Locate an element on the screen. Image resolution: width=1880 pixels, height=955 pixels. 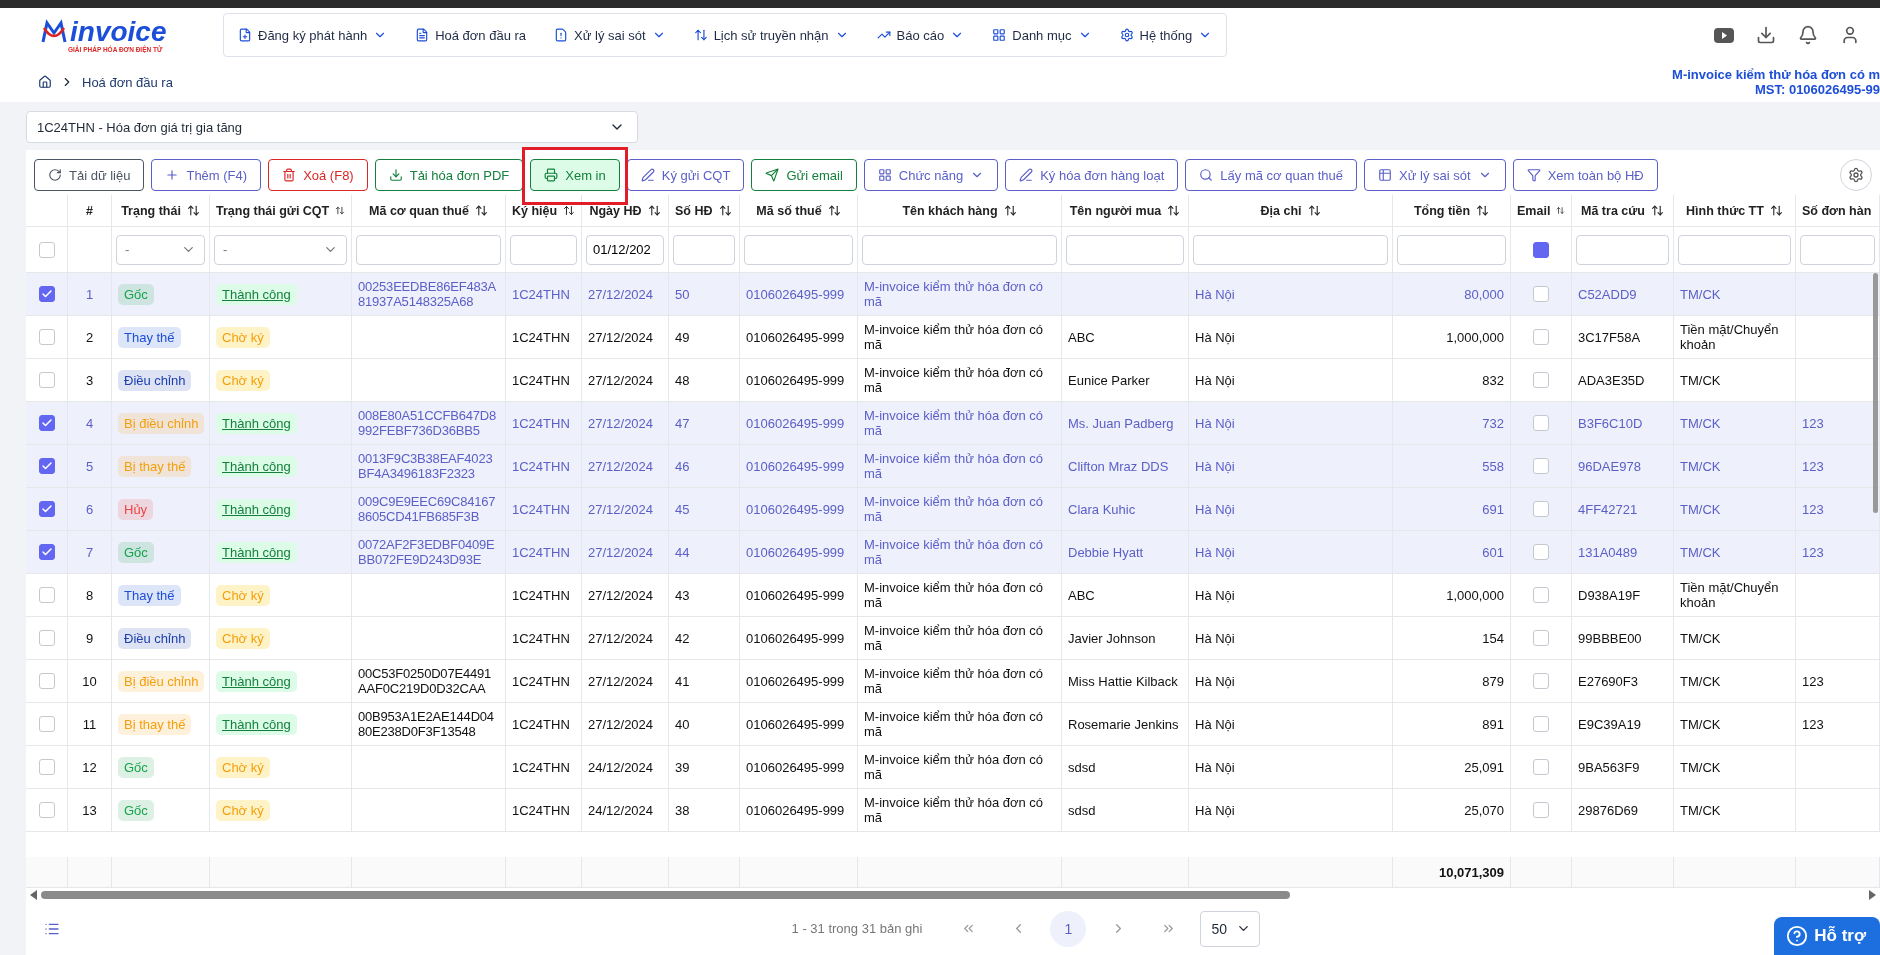
toolbar-button: Gửi email is located at coordinates (804, 175).